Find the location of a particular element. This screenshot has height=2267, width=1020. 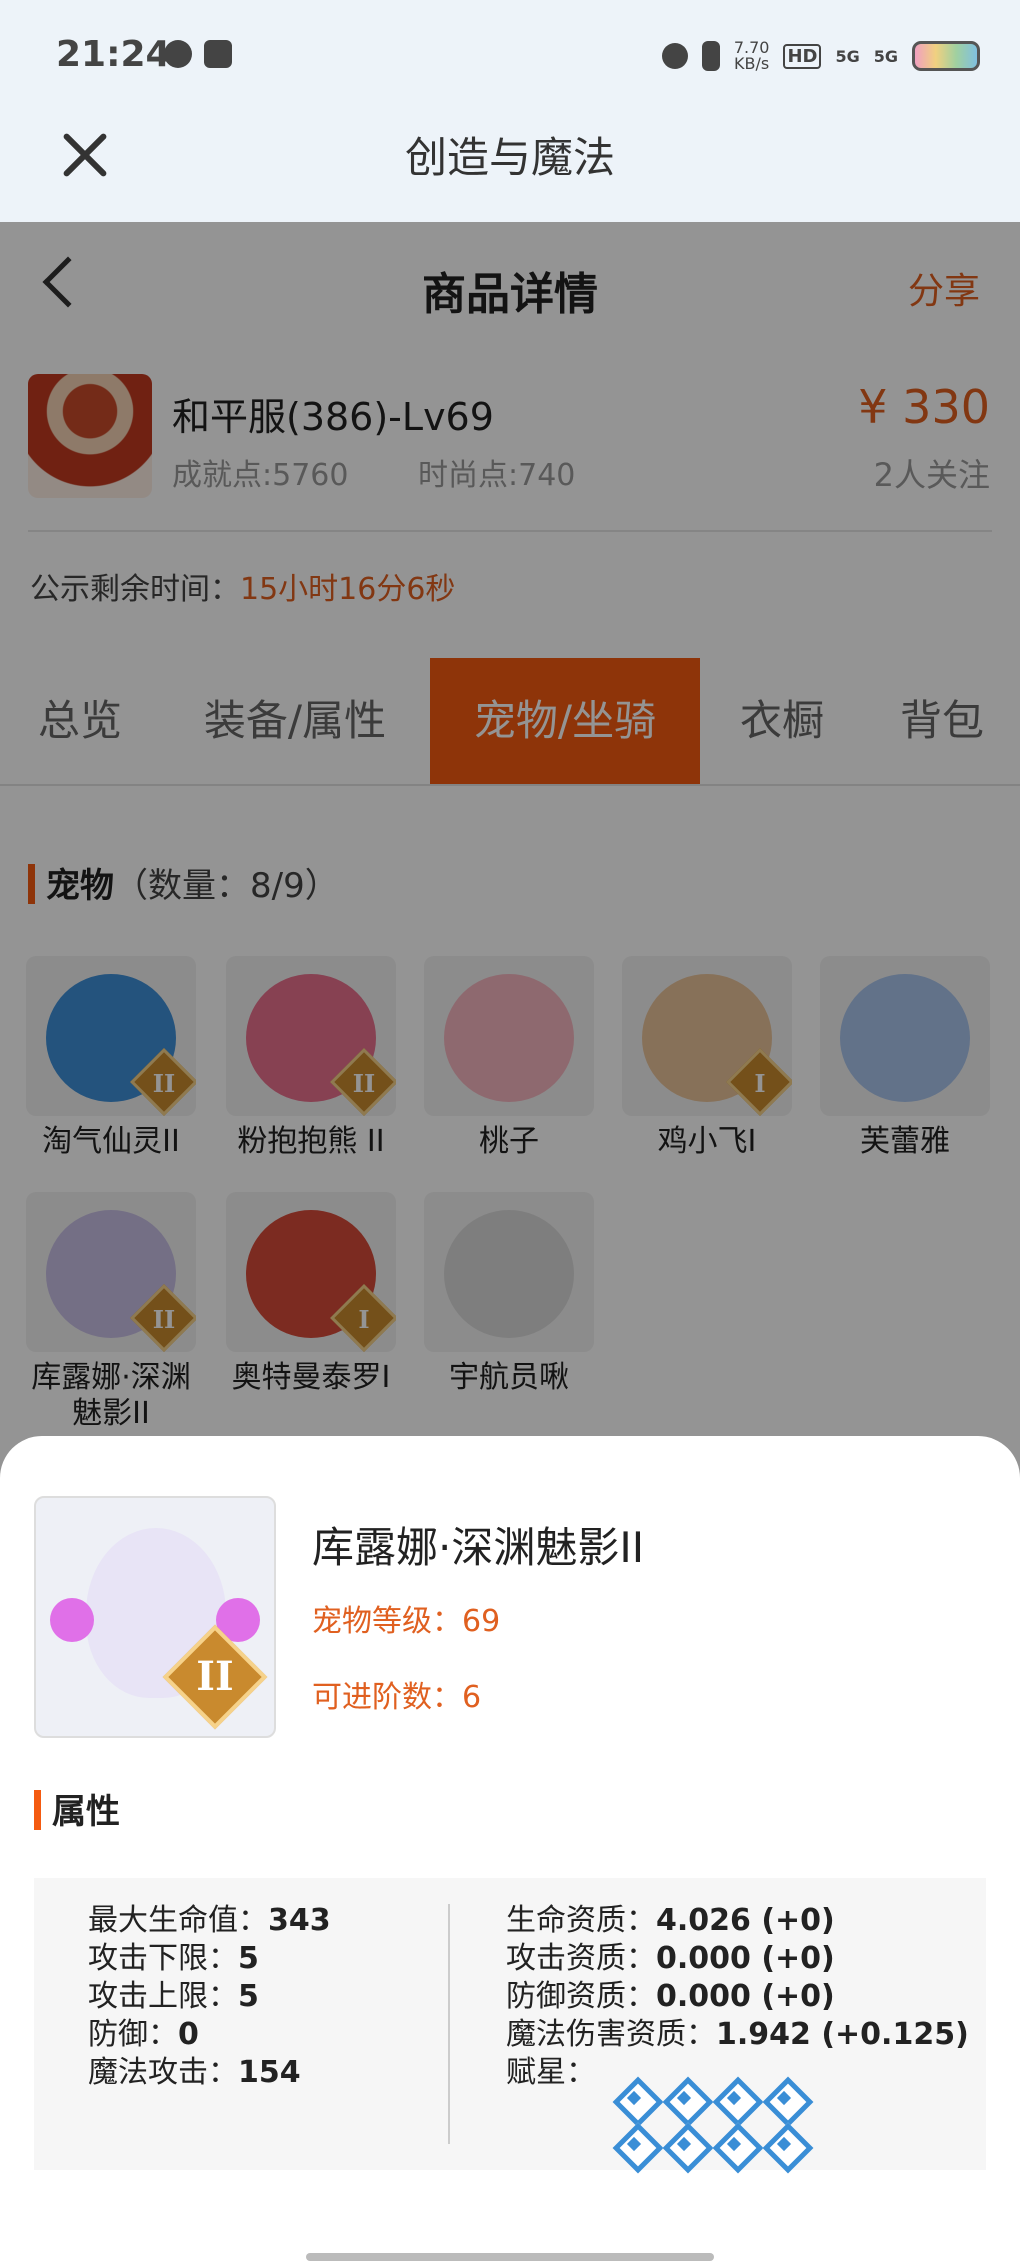

status-bar: 21:24 7.70 KB/s HD 5G 5G is located at coordinates (510, 55).